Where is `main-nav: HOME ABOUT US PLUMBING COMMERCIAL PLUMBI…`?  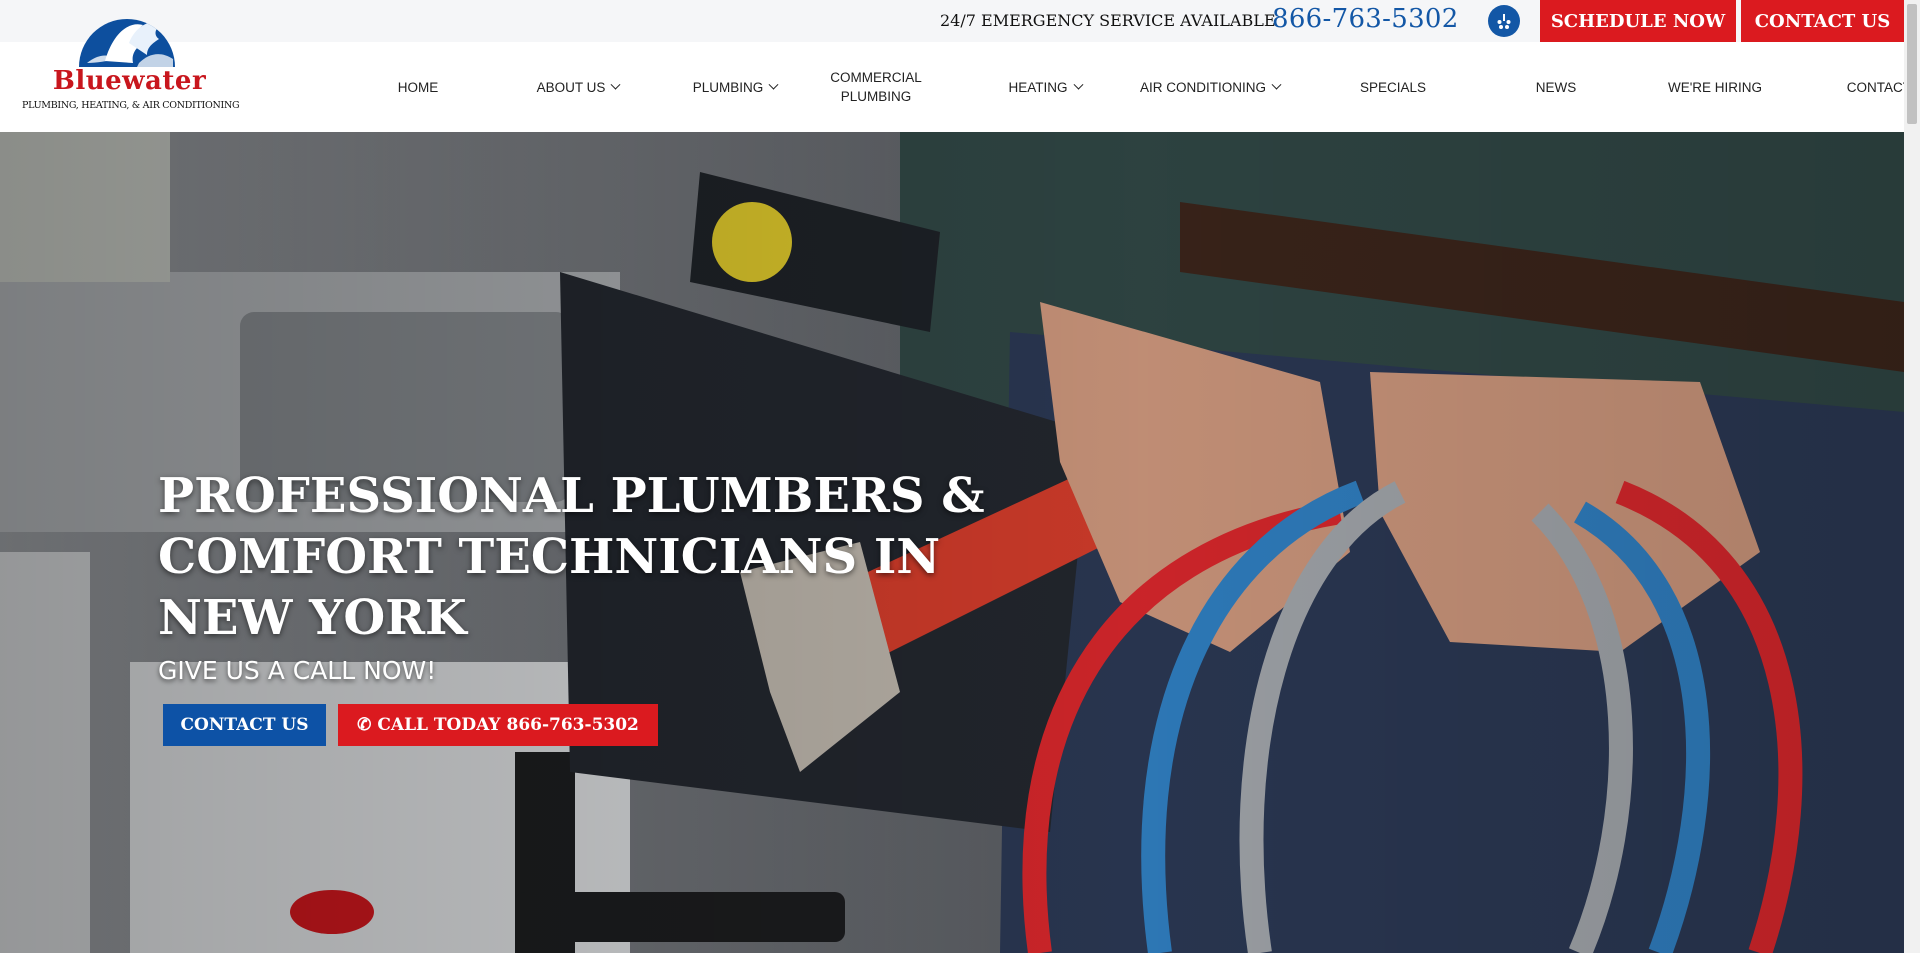
main-nav: HOME ABOUT US PLUMBING COMMERCIAL PLUMBI… is located at coordinates (1120, 87).